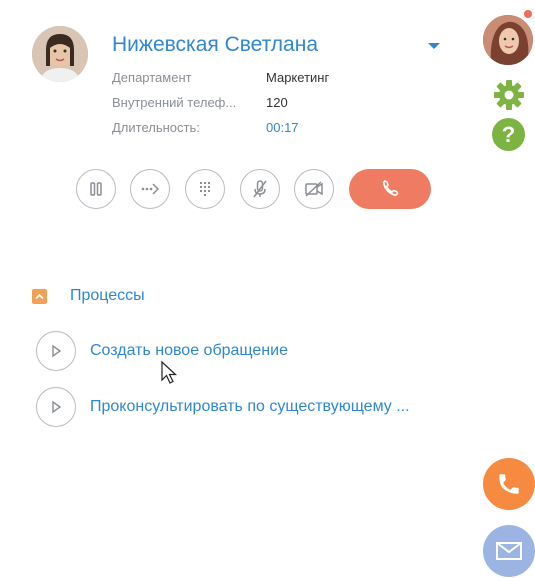 This screenshot has height=578, width=535. I want to click on pause-icon, so click(96, 189).